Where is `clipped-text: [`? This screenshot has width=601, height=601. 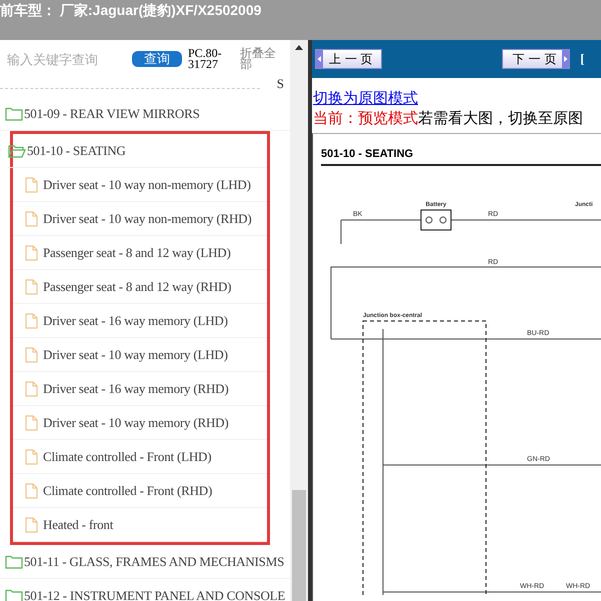
clipped-text: [ is located at coordinates (582, 59).